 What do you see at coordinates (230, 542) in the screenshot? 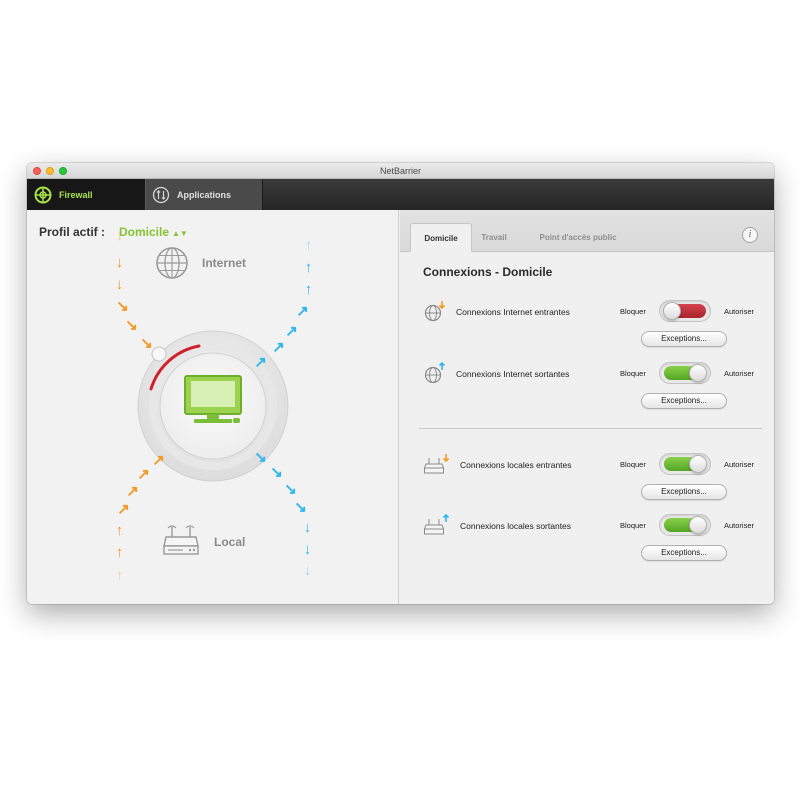
I see `local-label: Local` at bounding box center [230, 542].